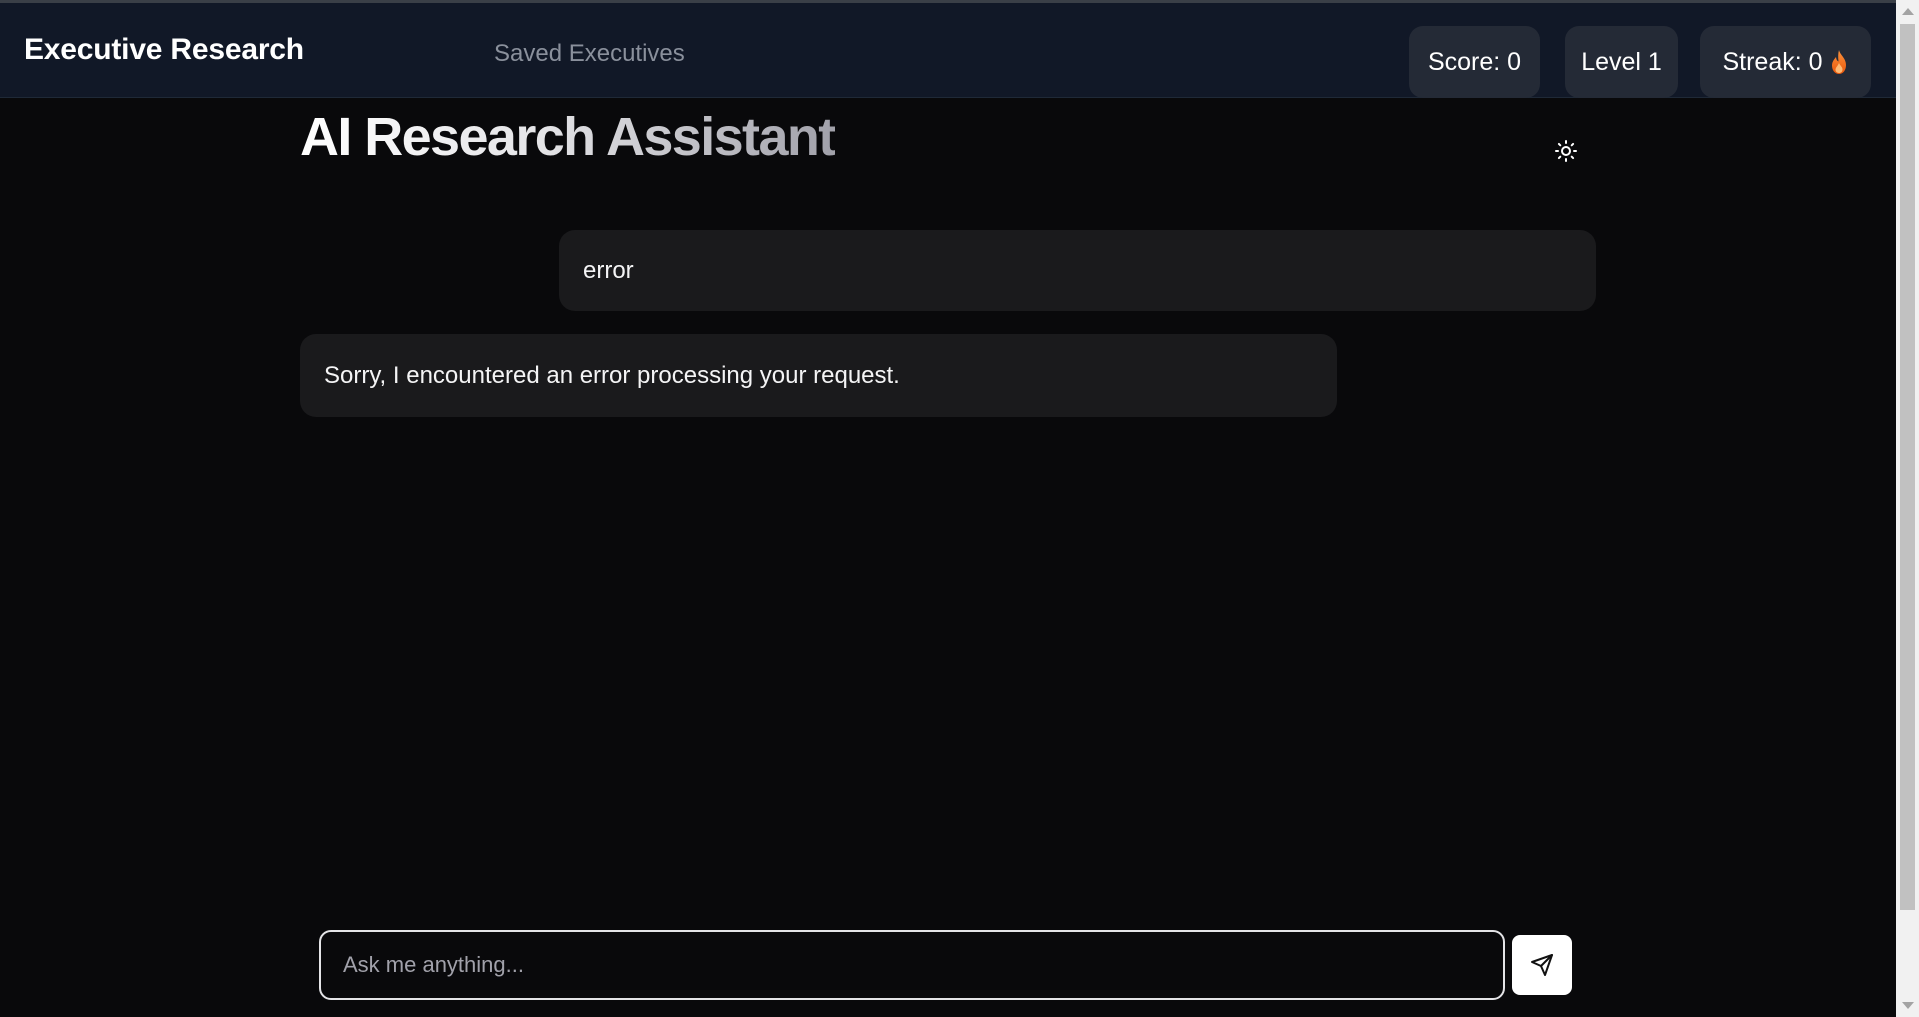 The width and height of the screenshot is (1919, 1017). I want to click on page-title: AI Research Assistant, so click(568, 137).